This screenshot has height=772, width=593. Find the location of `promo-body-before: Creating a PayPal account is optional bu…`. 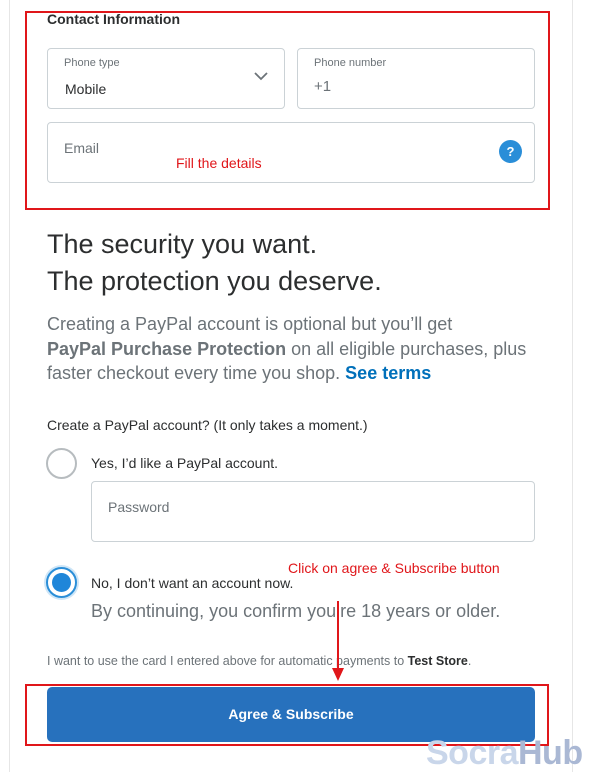

promo-body-before: Creating a PayPal account is optional bu… is located at coordinates (250, 324).